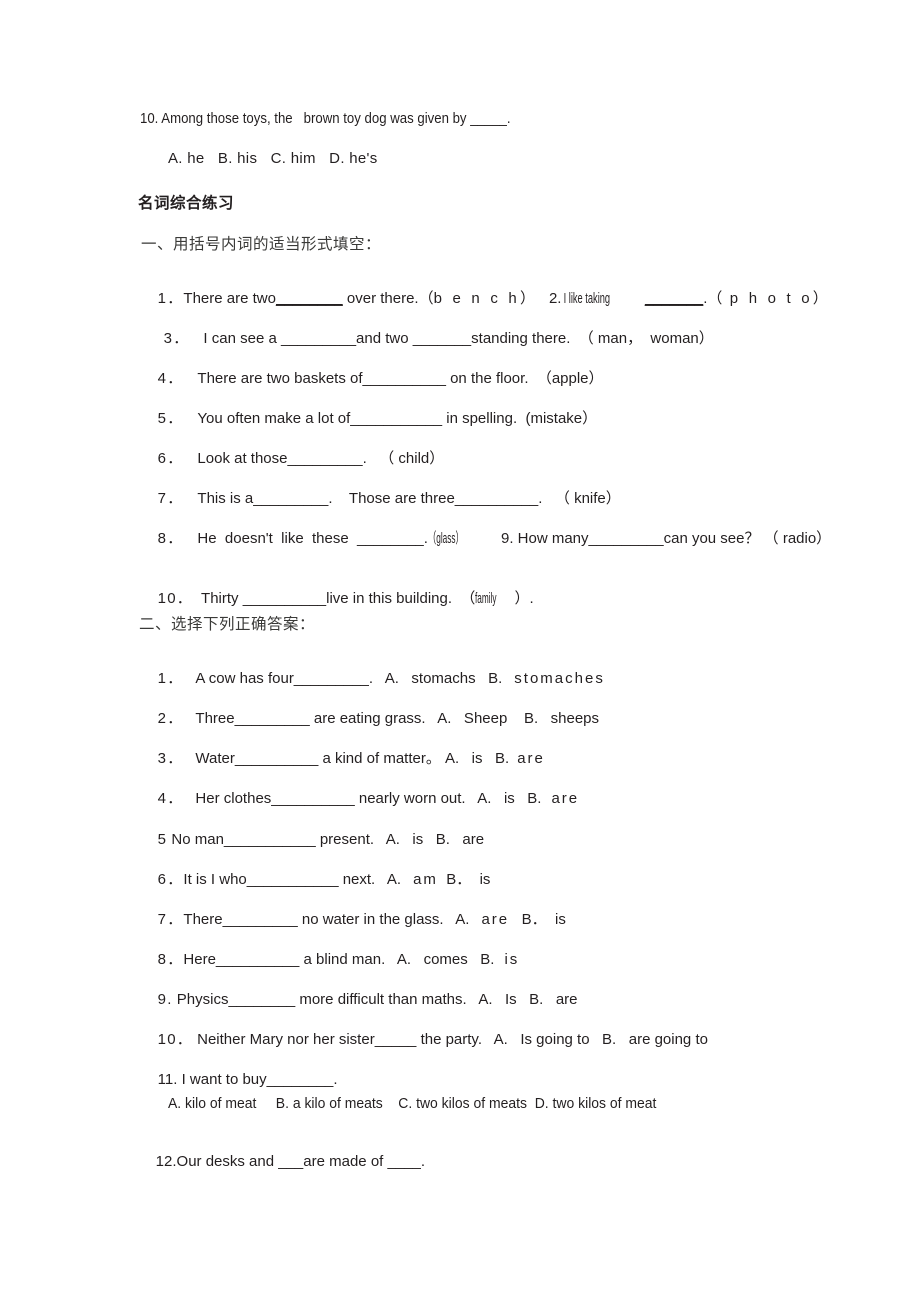  I want to click on item-2-cue-close: ）, so click(820, 298).